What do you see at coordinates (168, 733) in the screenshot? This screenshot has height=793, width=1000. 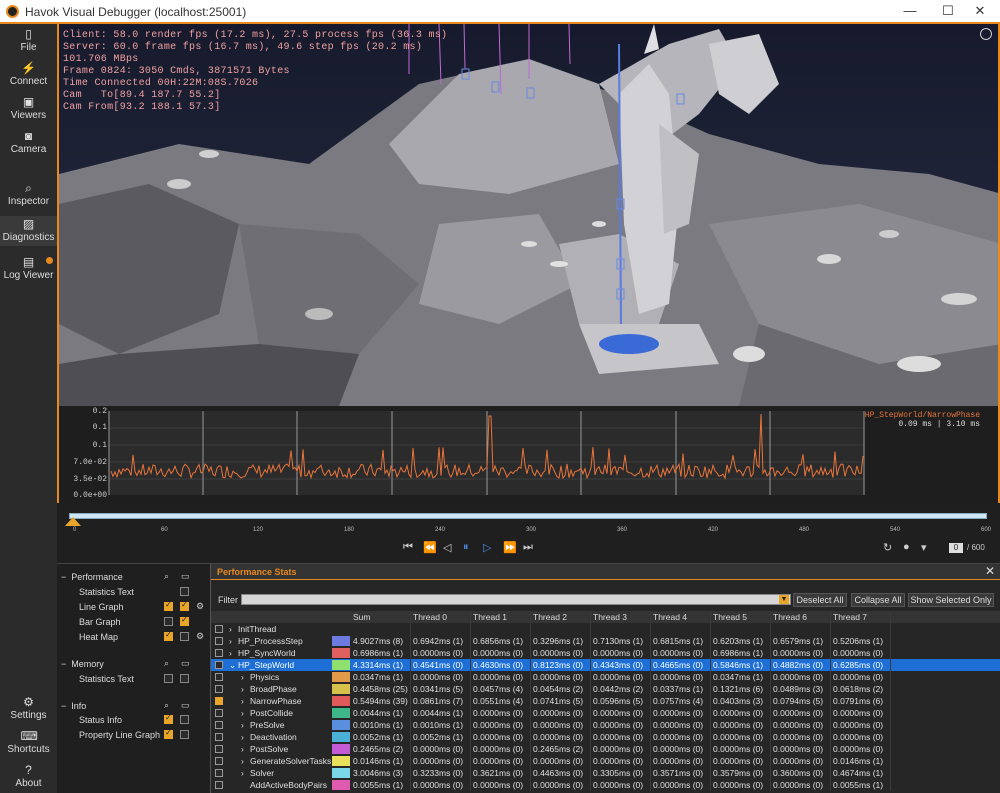 I see `checkbox-property-line-graph` at bounding box center [168, 733].